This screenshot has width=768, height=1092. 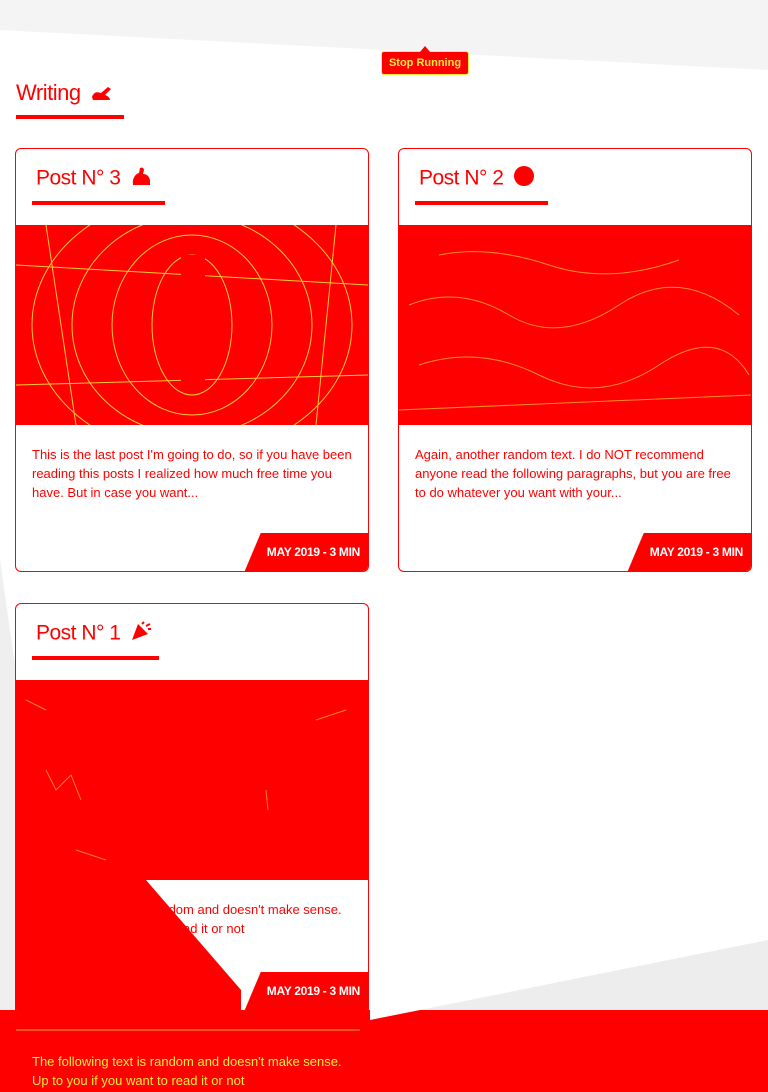 I want to click on section-title-text: Writing, so click(x=48, y=92).